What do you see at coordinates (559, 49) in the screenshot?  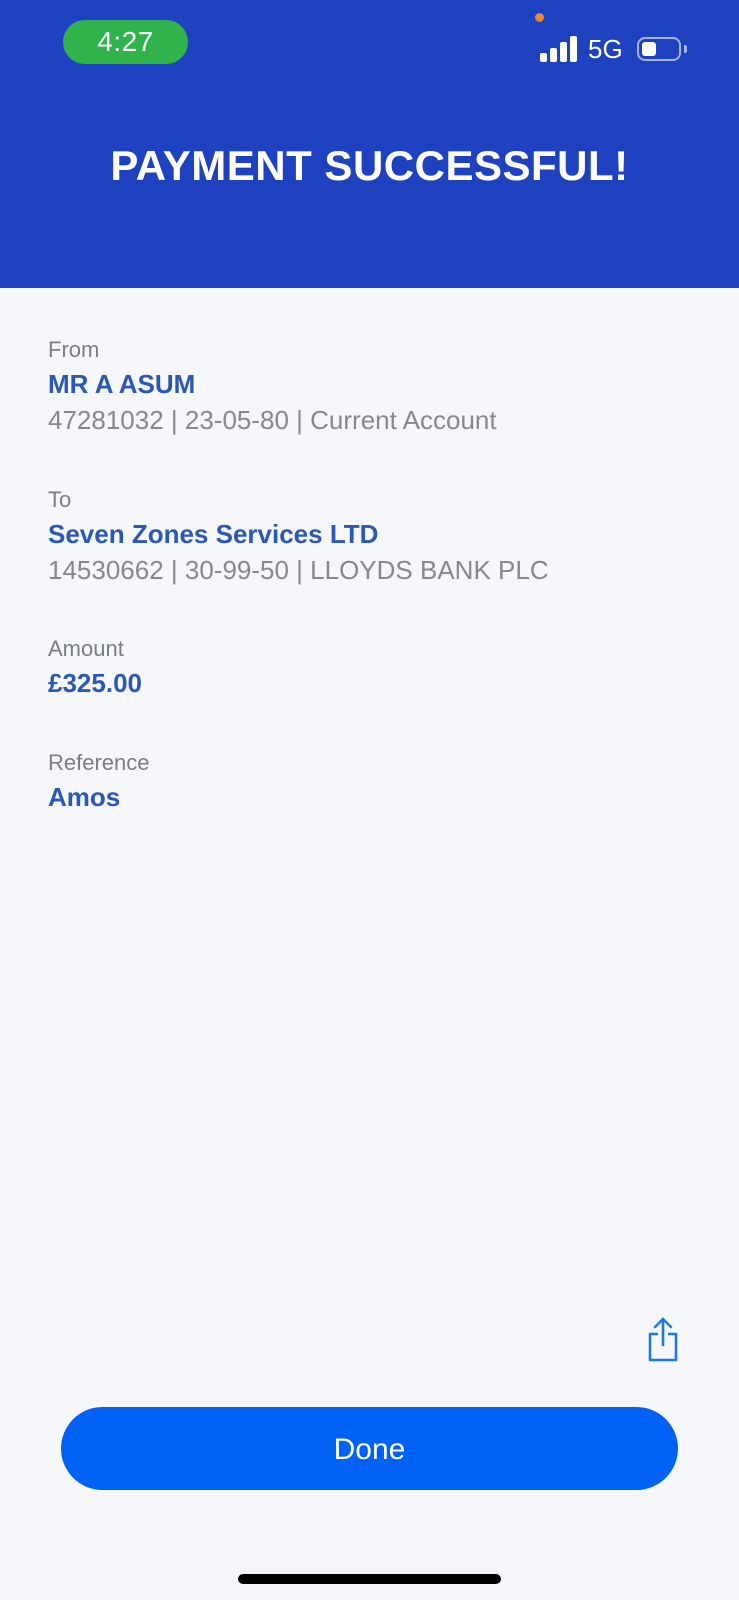 I see `signal-strength-icon` at bounding box center [559, 49].